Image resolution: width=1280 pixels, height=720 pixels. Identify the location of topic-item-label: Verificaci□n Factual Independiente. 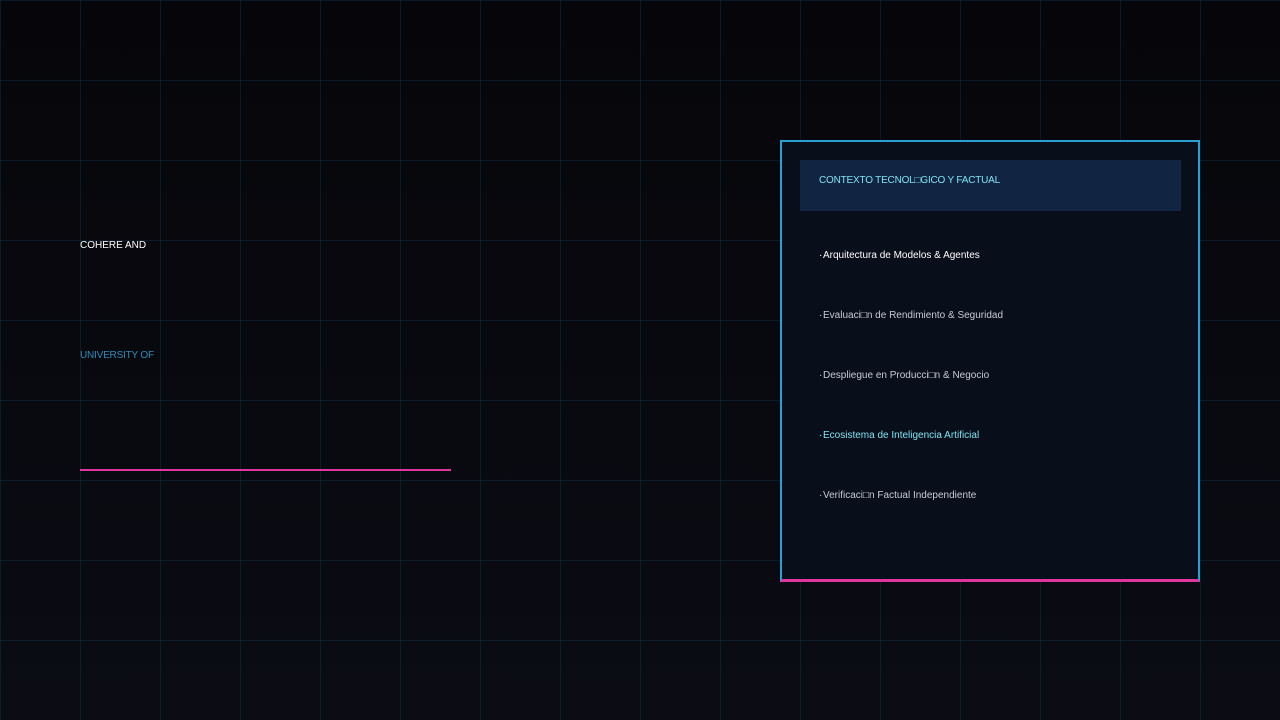
(900, 495).